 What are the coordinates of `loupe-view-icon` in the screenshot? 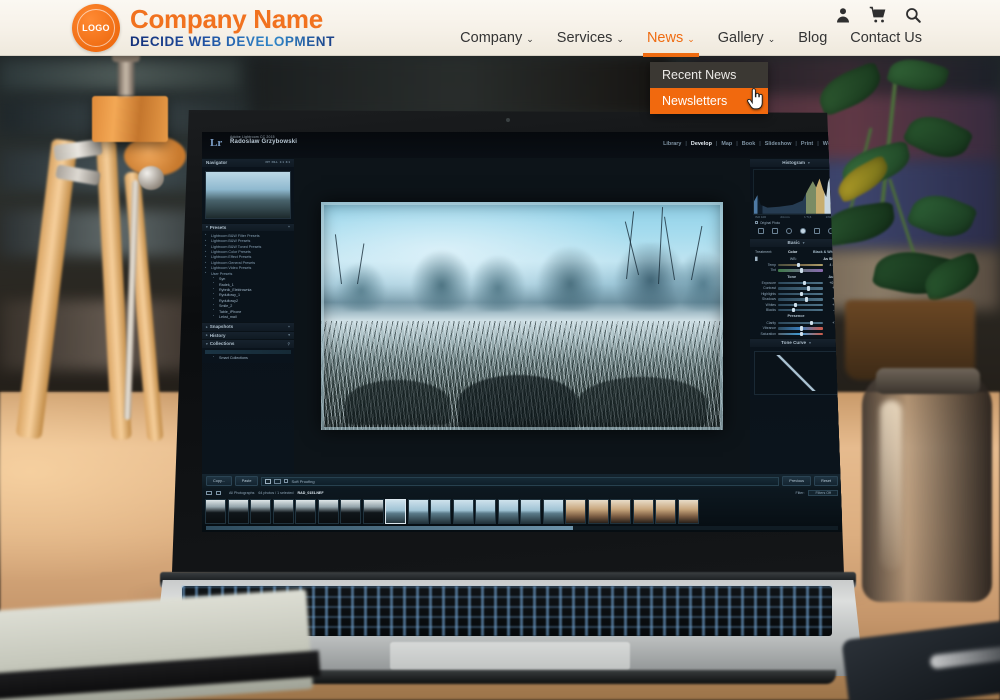 It's located at (268, 481).